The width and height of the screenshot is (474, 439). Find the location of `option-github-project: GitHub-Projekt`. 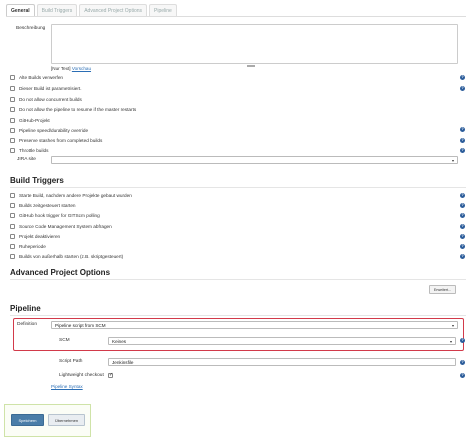

option-github-project: GitHub-Projekt is located at coordinates (30, 120).